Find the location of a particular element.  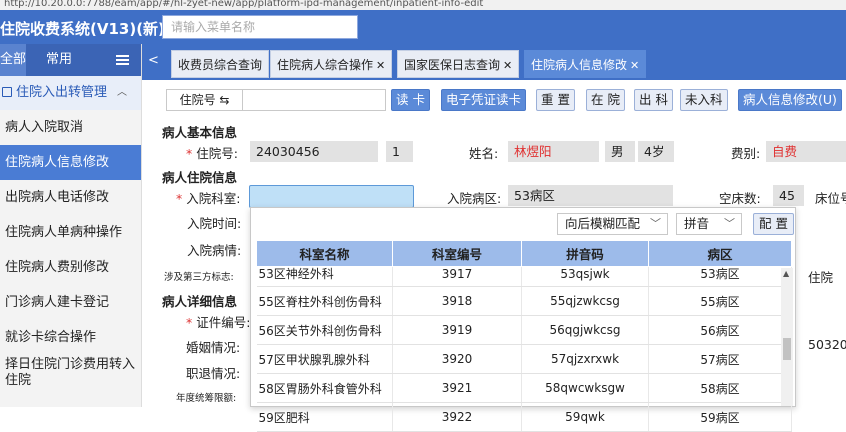

read-card-button: 读 卡 is located at coordinates (410, 100).